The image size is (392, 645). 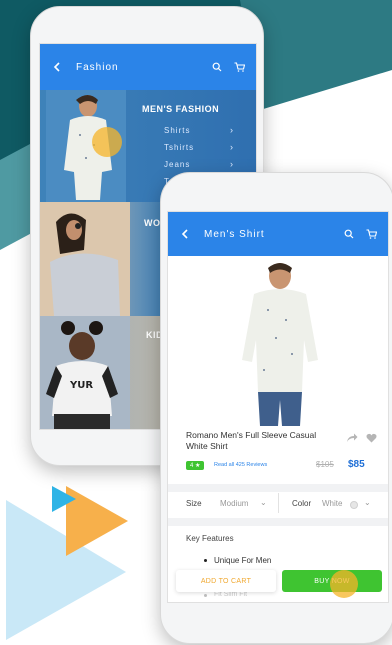 I want to click on color-label: Color, so click(x=302, y=503).